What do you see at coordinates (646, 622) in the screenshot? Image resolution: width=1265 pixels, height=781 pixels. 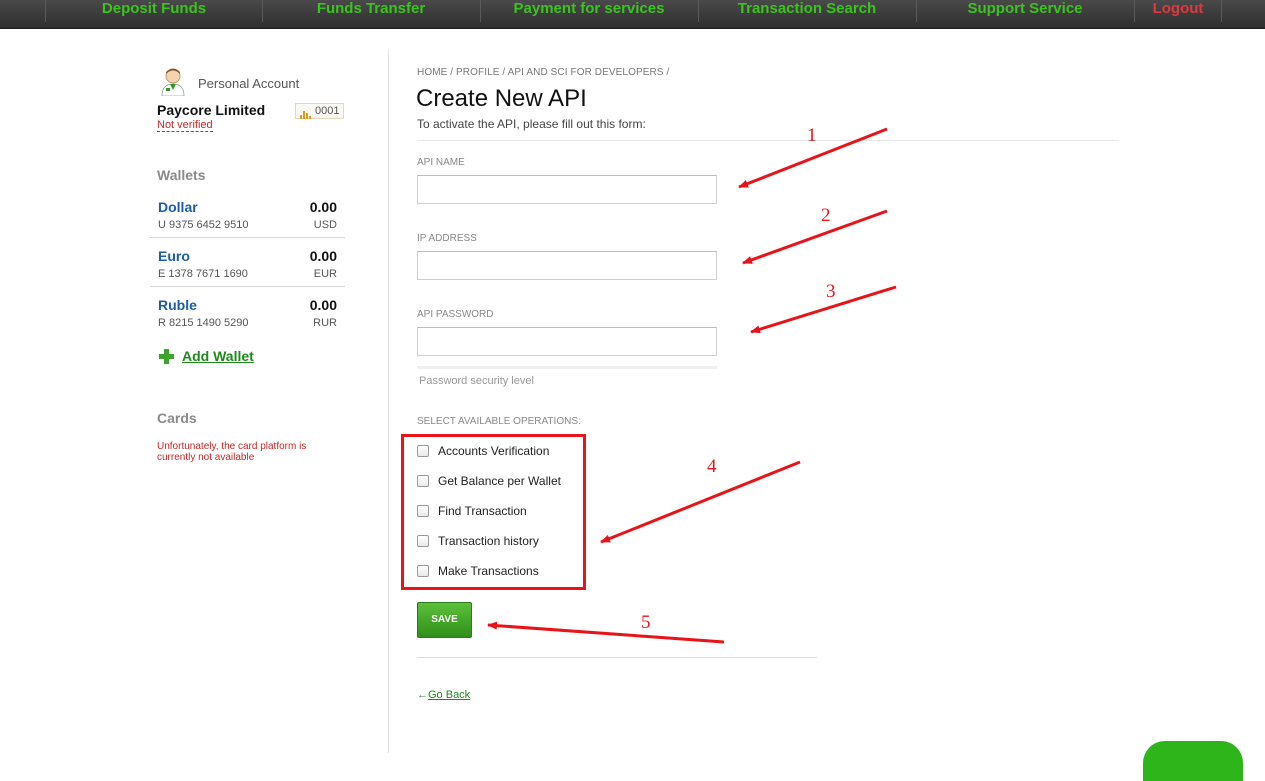 I see `annotation-number-5: 5` at bounding box center [646, 622].